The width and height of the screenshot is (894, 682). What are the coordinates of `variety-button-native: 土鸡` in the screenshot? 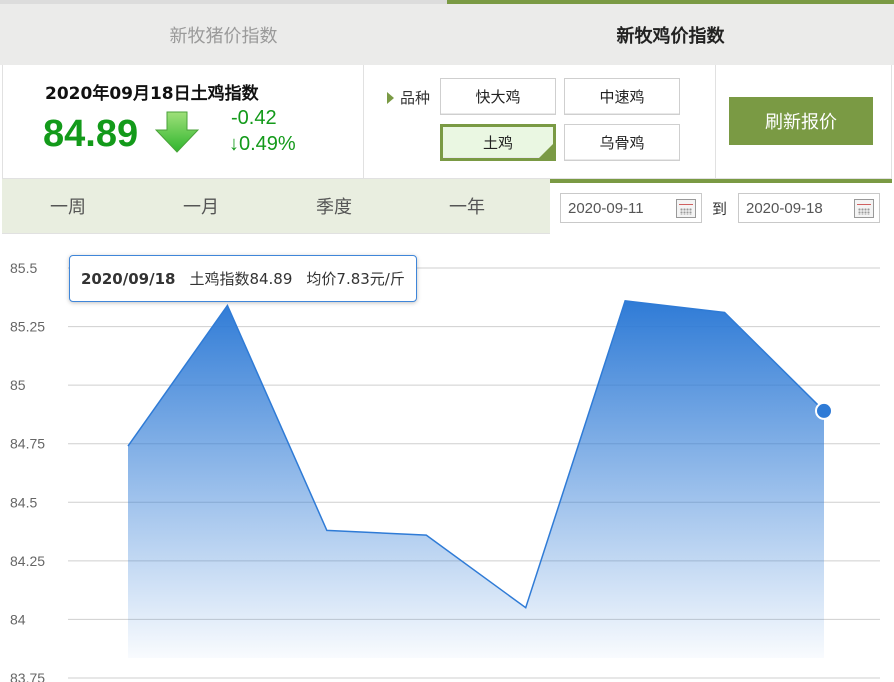 It's located at (498, 142).